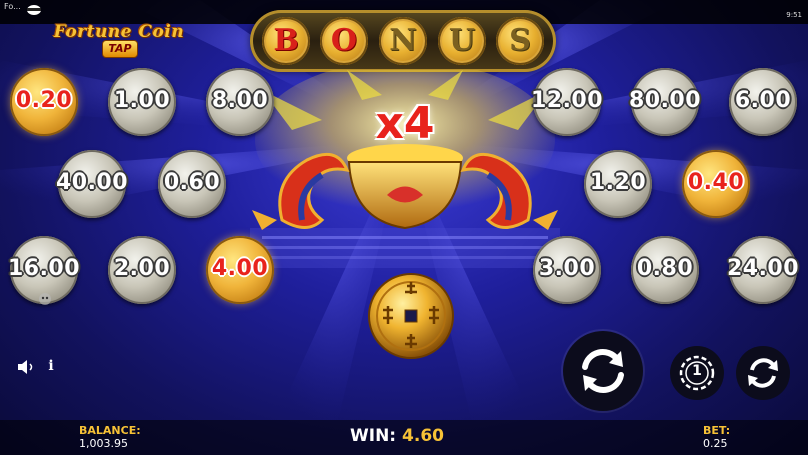  I want to click on info-icon: i, so click(51, 367).